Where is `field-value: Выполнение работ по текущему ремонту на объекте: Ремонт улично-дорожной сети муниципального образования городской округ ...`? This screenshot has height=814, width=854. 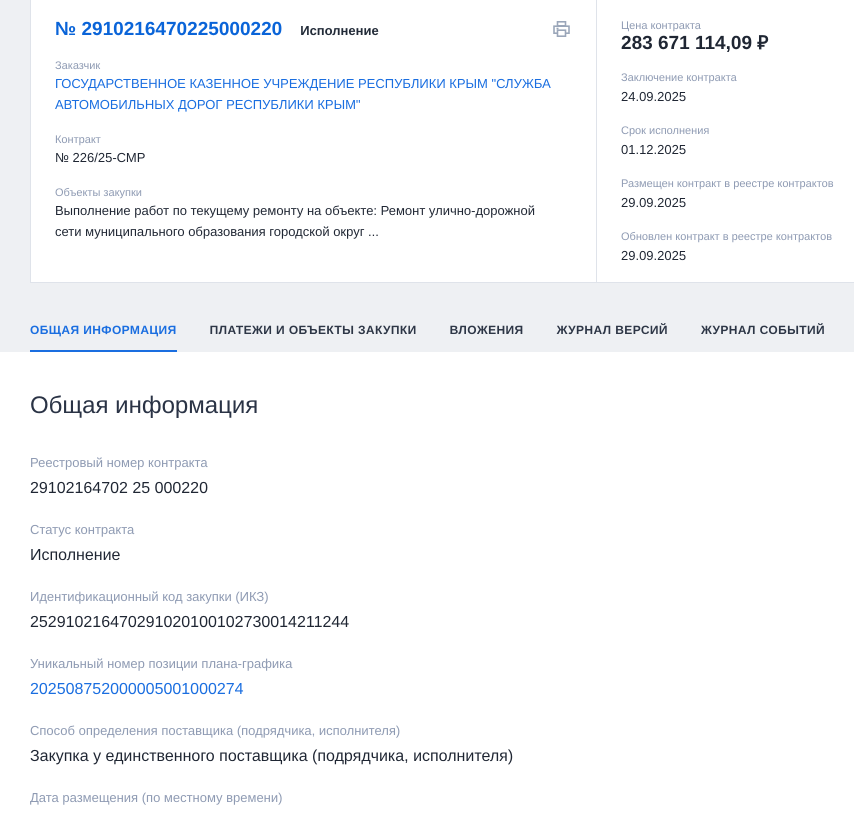 field-value: Выполнение работ по текущему ремонту на объекте: Ремонт улично-дорожной сети муниципального образования городской округ ... is located at coordinates (295, 221).